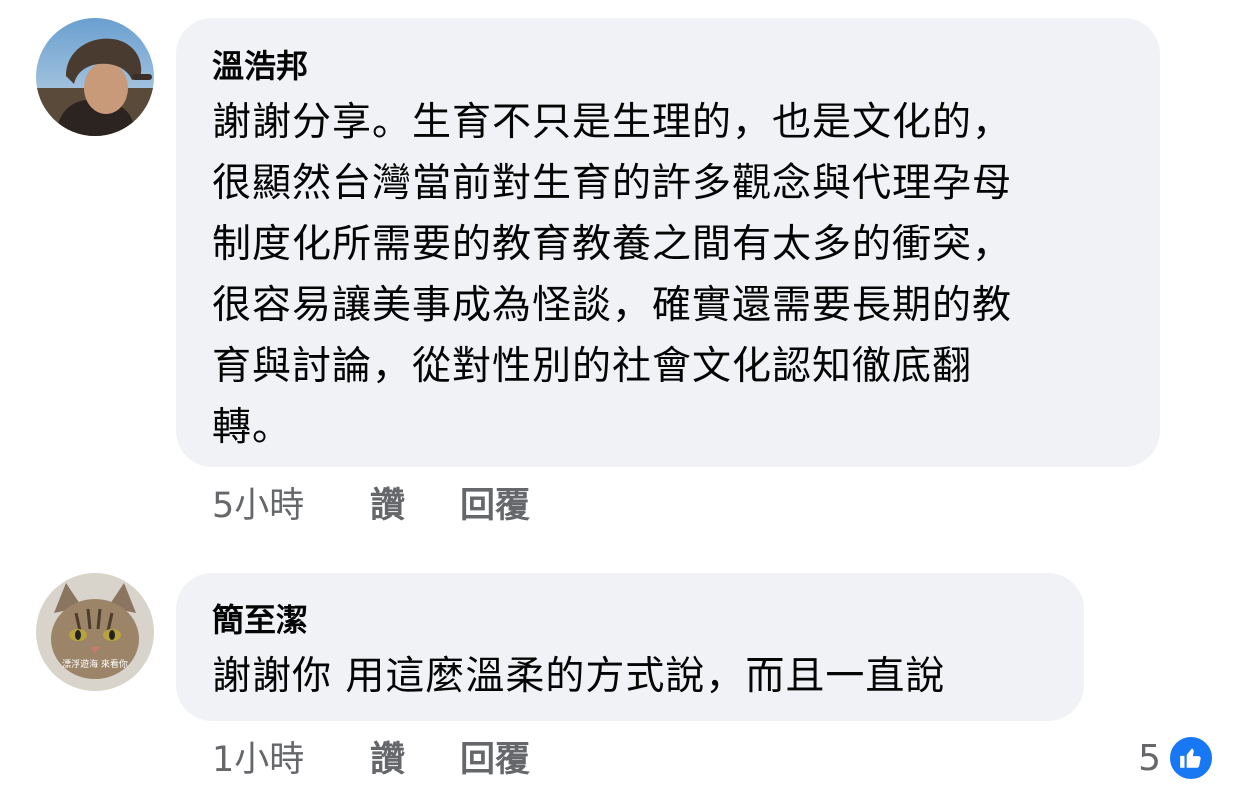 The width and height of the screenshot is (1239, 801). What do you see at coordinates (252, 427) in the screenshot?
I see `comment-body-line: 轉。` at bounding box center [252, 427].